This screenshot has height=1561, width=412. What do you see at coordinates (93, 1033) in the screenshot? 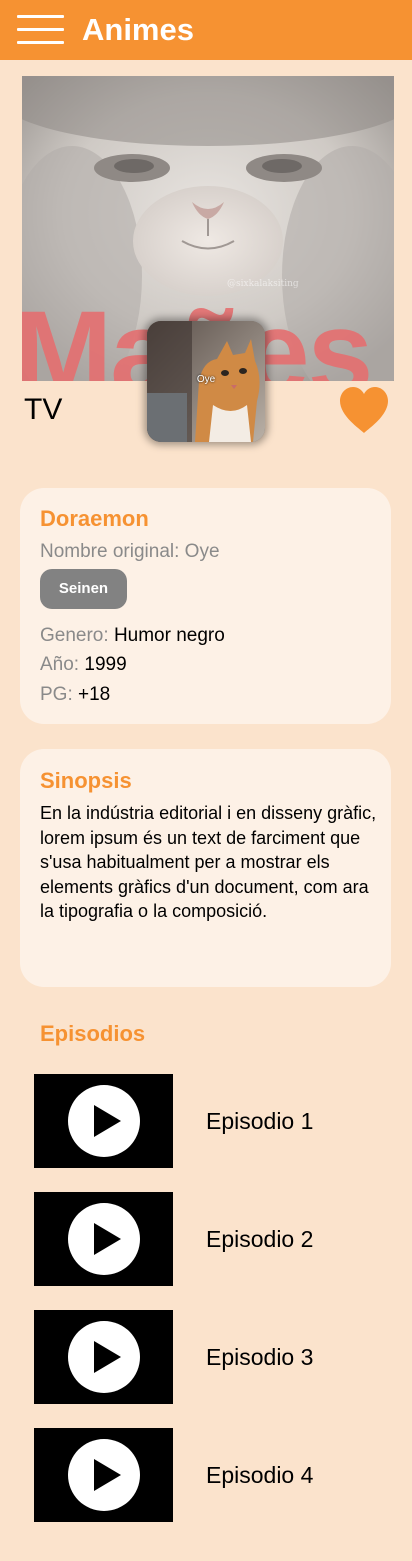
I see `episodes-title: Episodios` at bounding box center [93, 1033].